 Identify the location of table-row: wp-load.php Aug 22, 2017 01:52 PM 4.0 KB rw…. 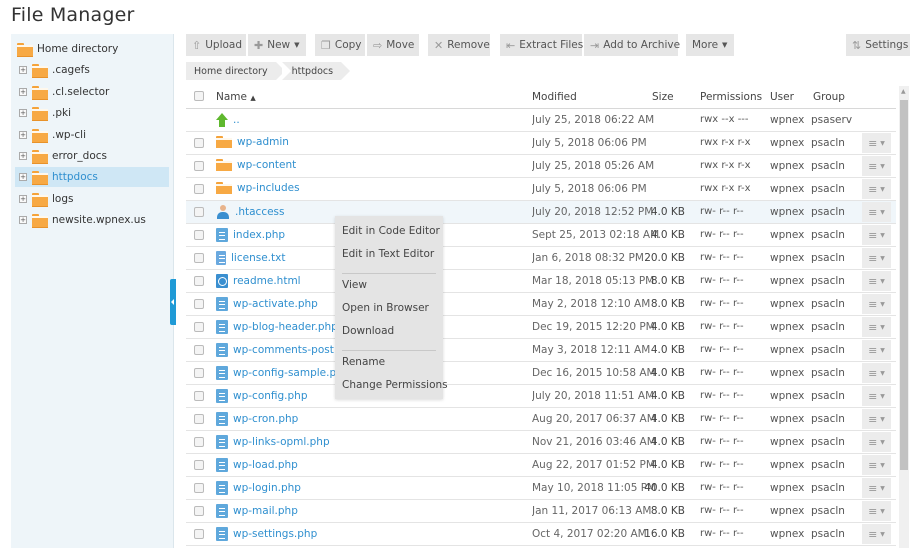
(541, 465).